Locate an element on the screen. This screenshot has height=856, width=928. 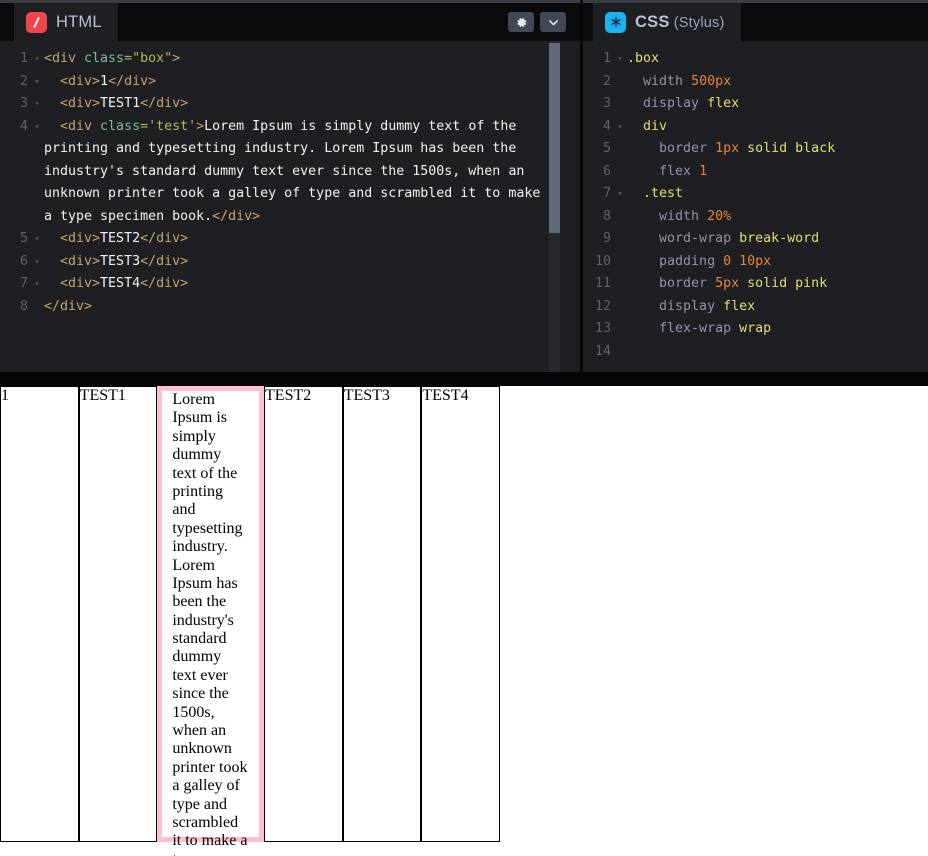
code-text: width 500px is located at coordinates (777, 82).